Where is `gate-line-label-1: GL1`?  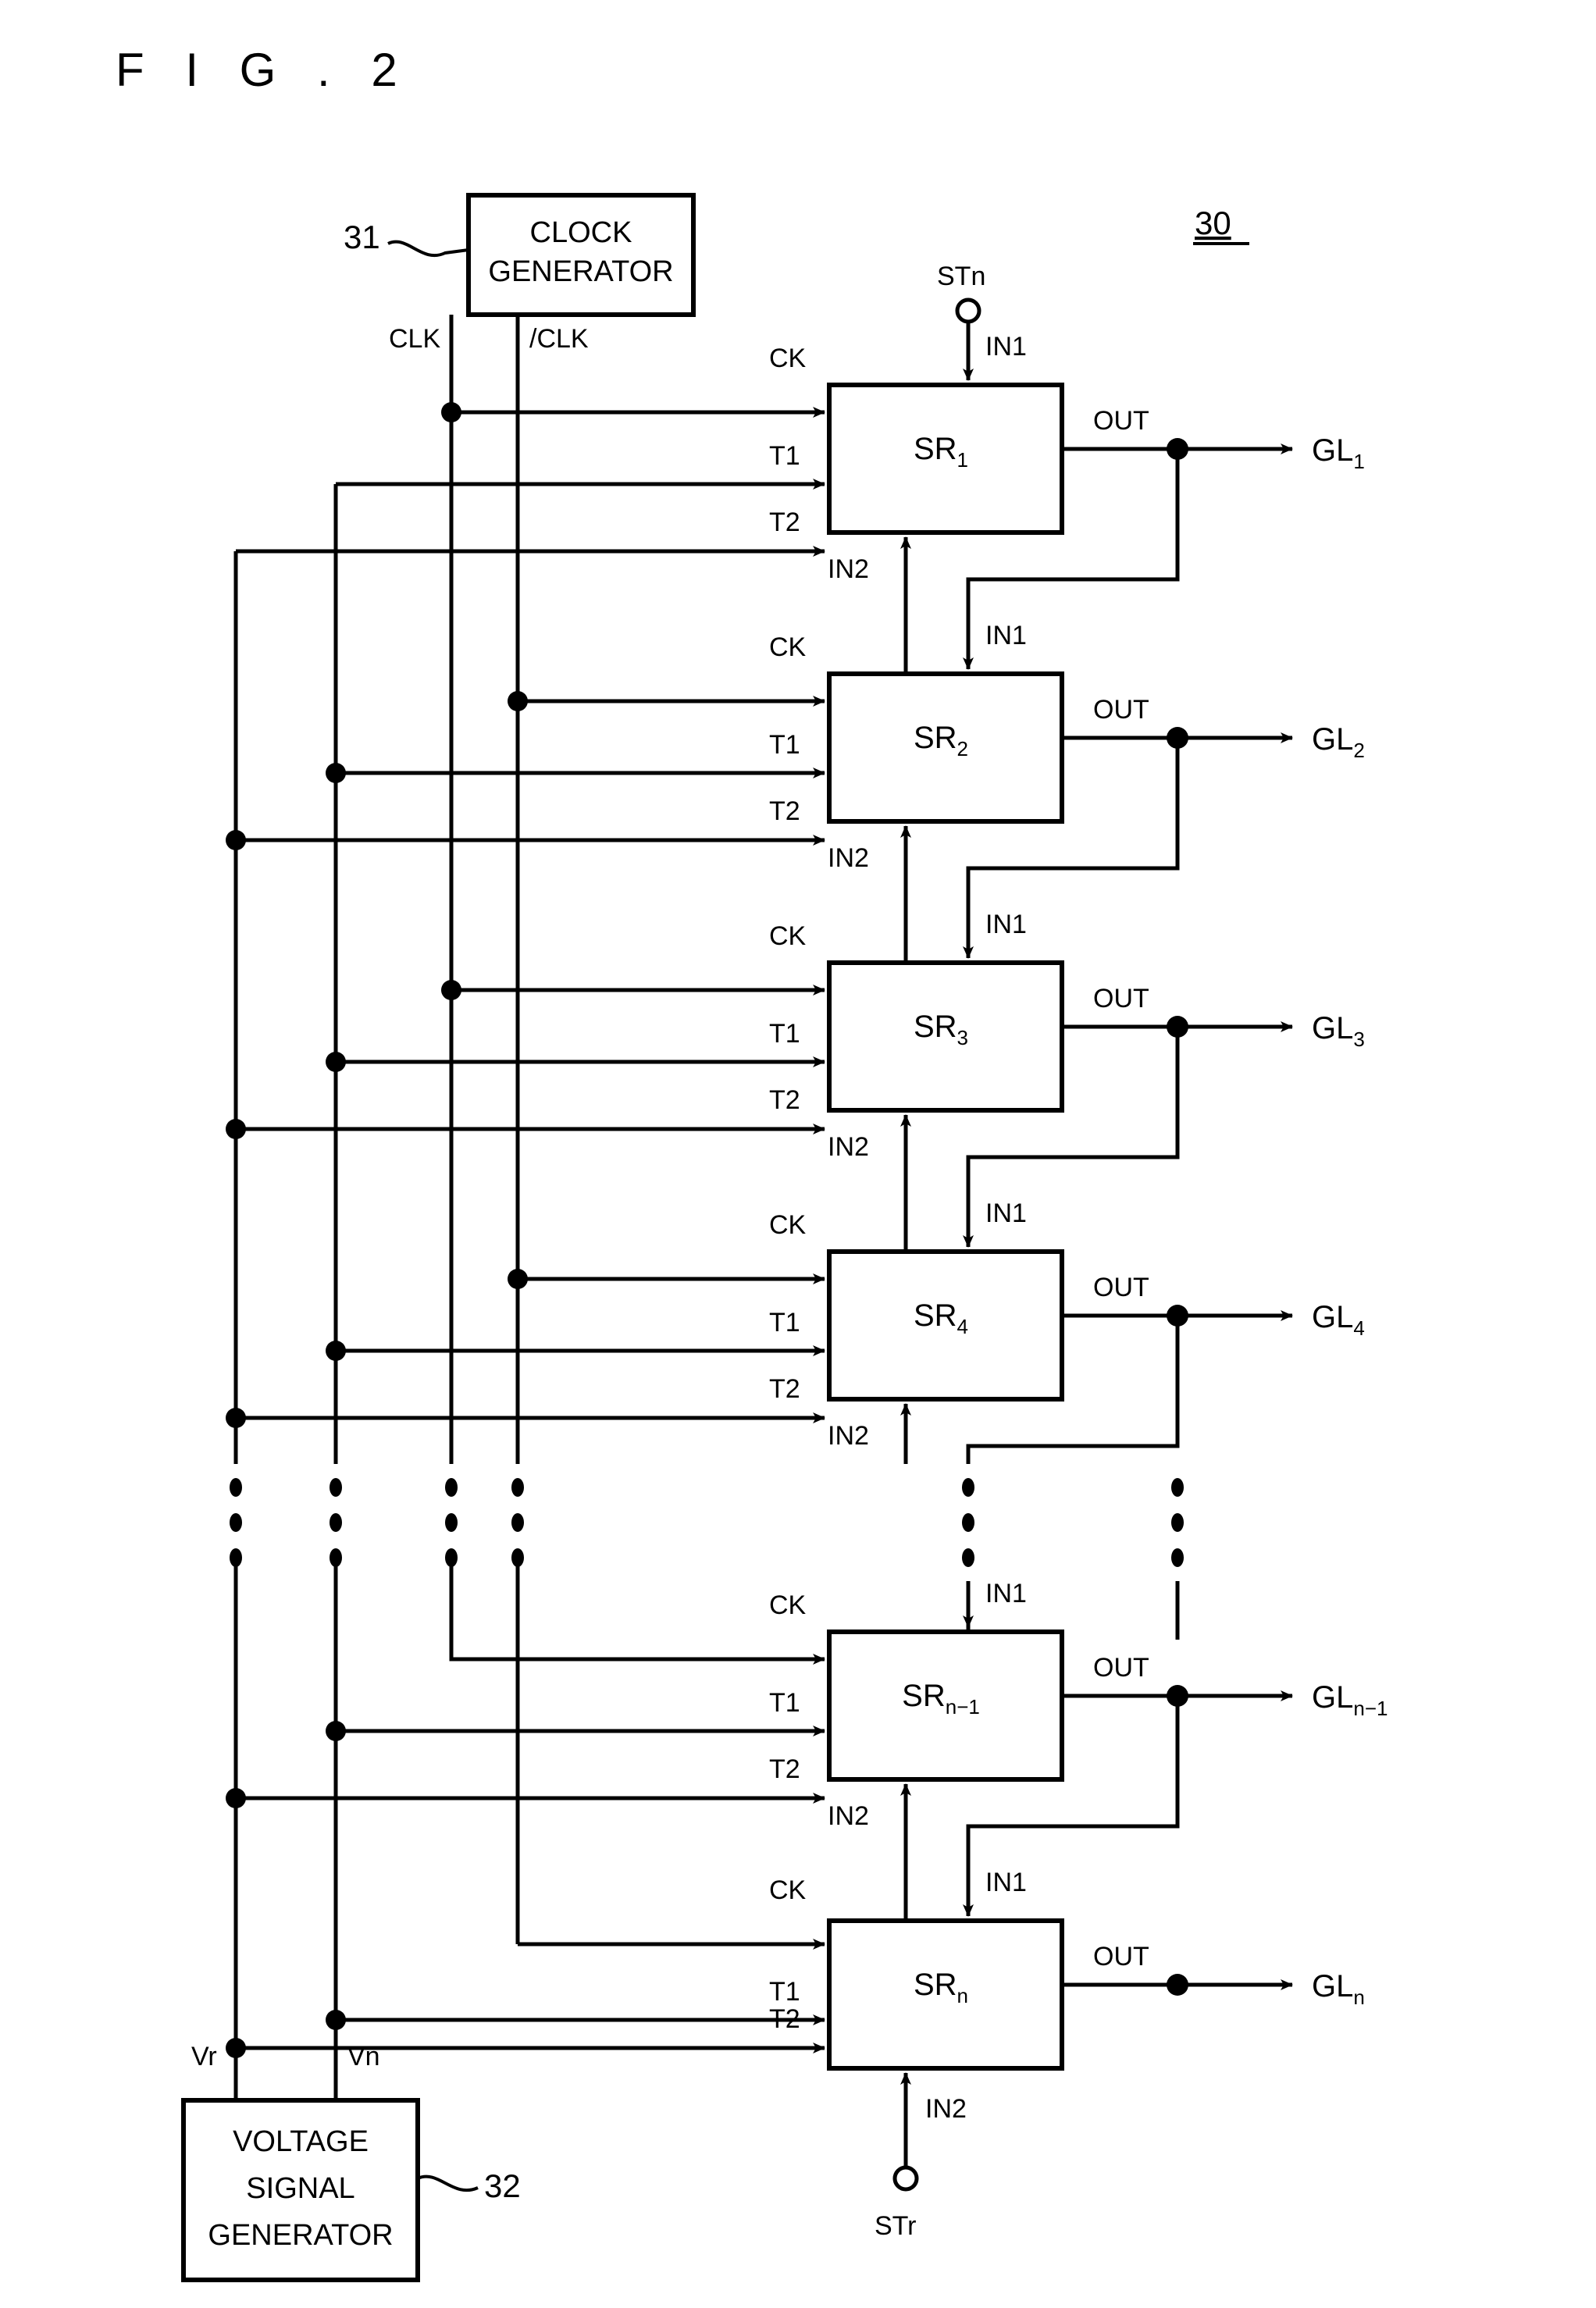
gate-line-label-1: GL1 is located at coordinates (1338, 453).